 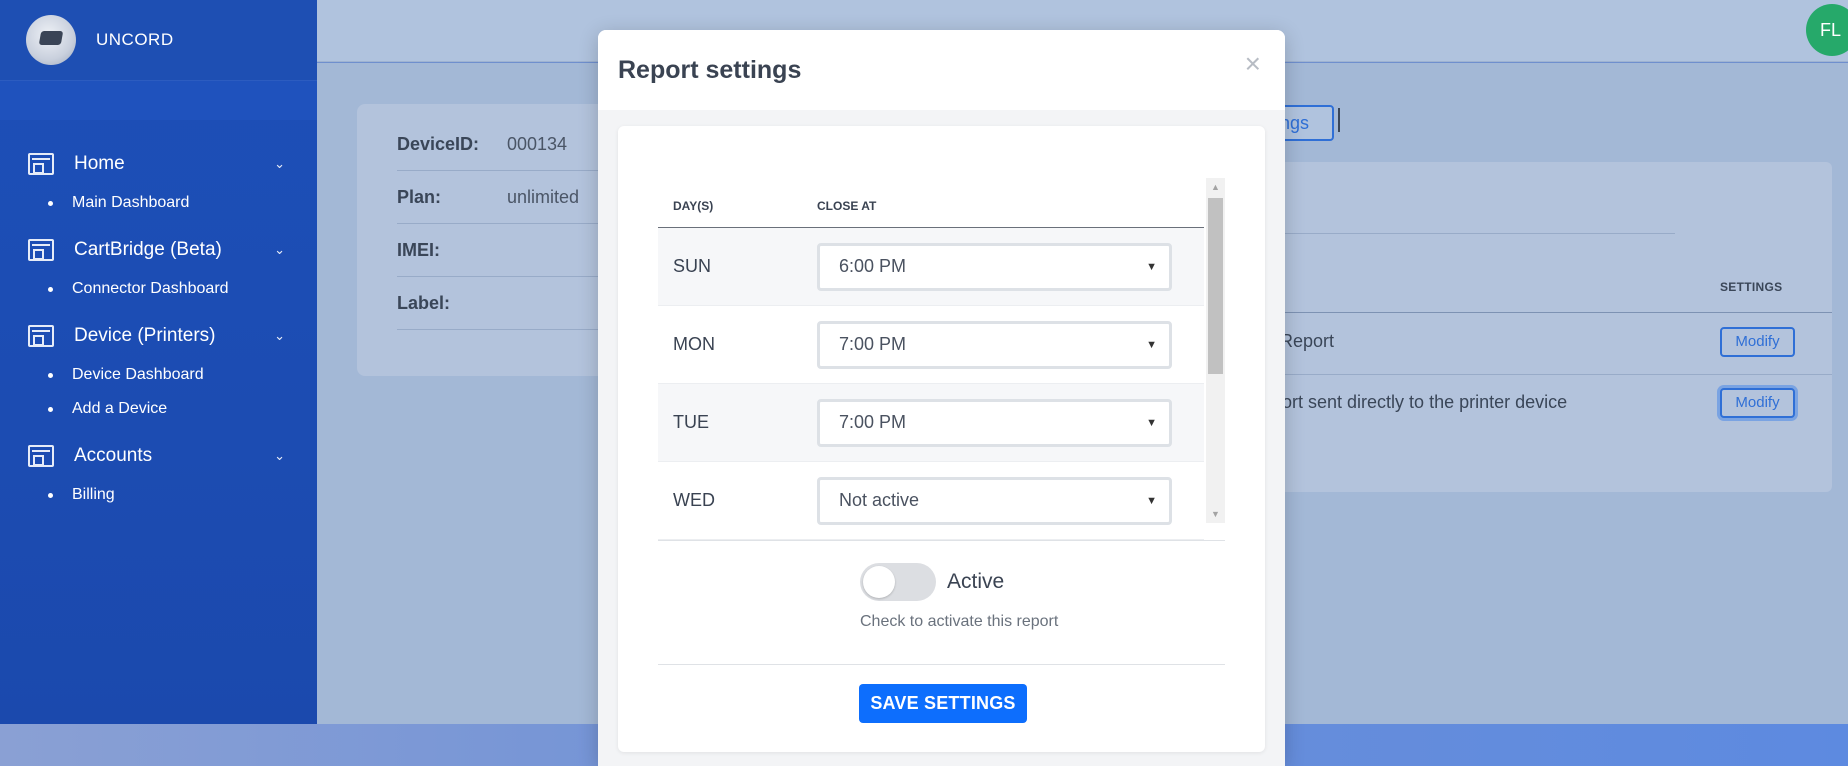 What do you see at coordinates (1827, 30) in the screenshot?
I see `avatar: FL` at bounding box center [1827, 30].